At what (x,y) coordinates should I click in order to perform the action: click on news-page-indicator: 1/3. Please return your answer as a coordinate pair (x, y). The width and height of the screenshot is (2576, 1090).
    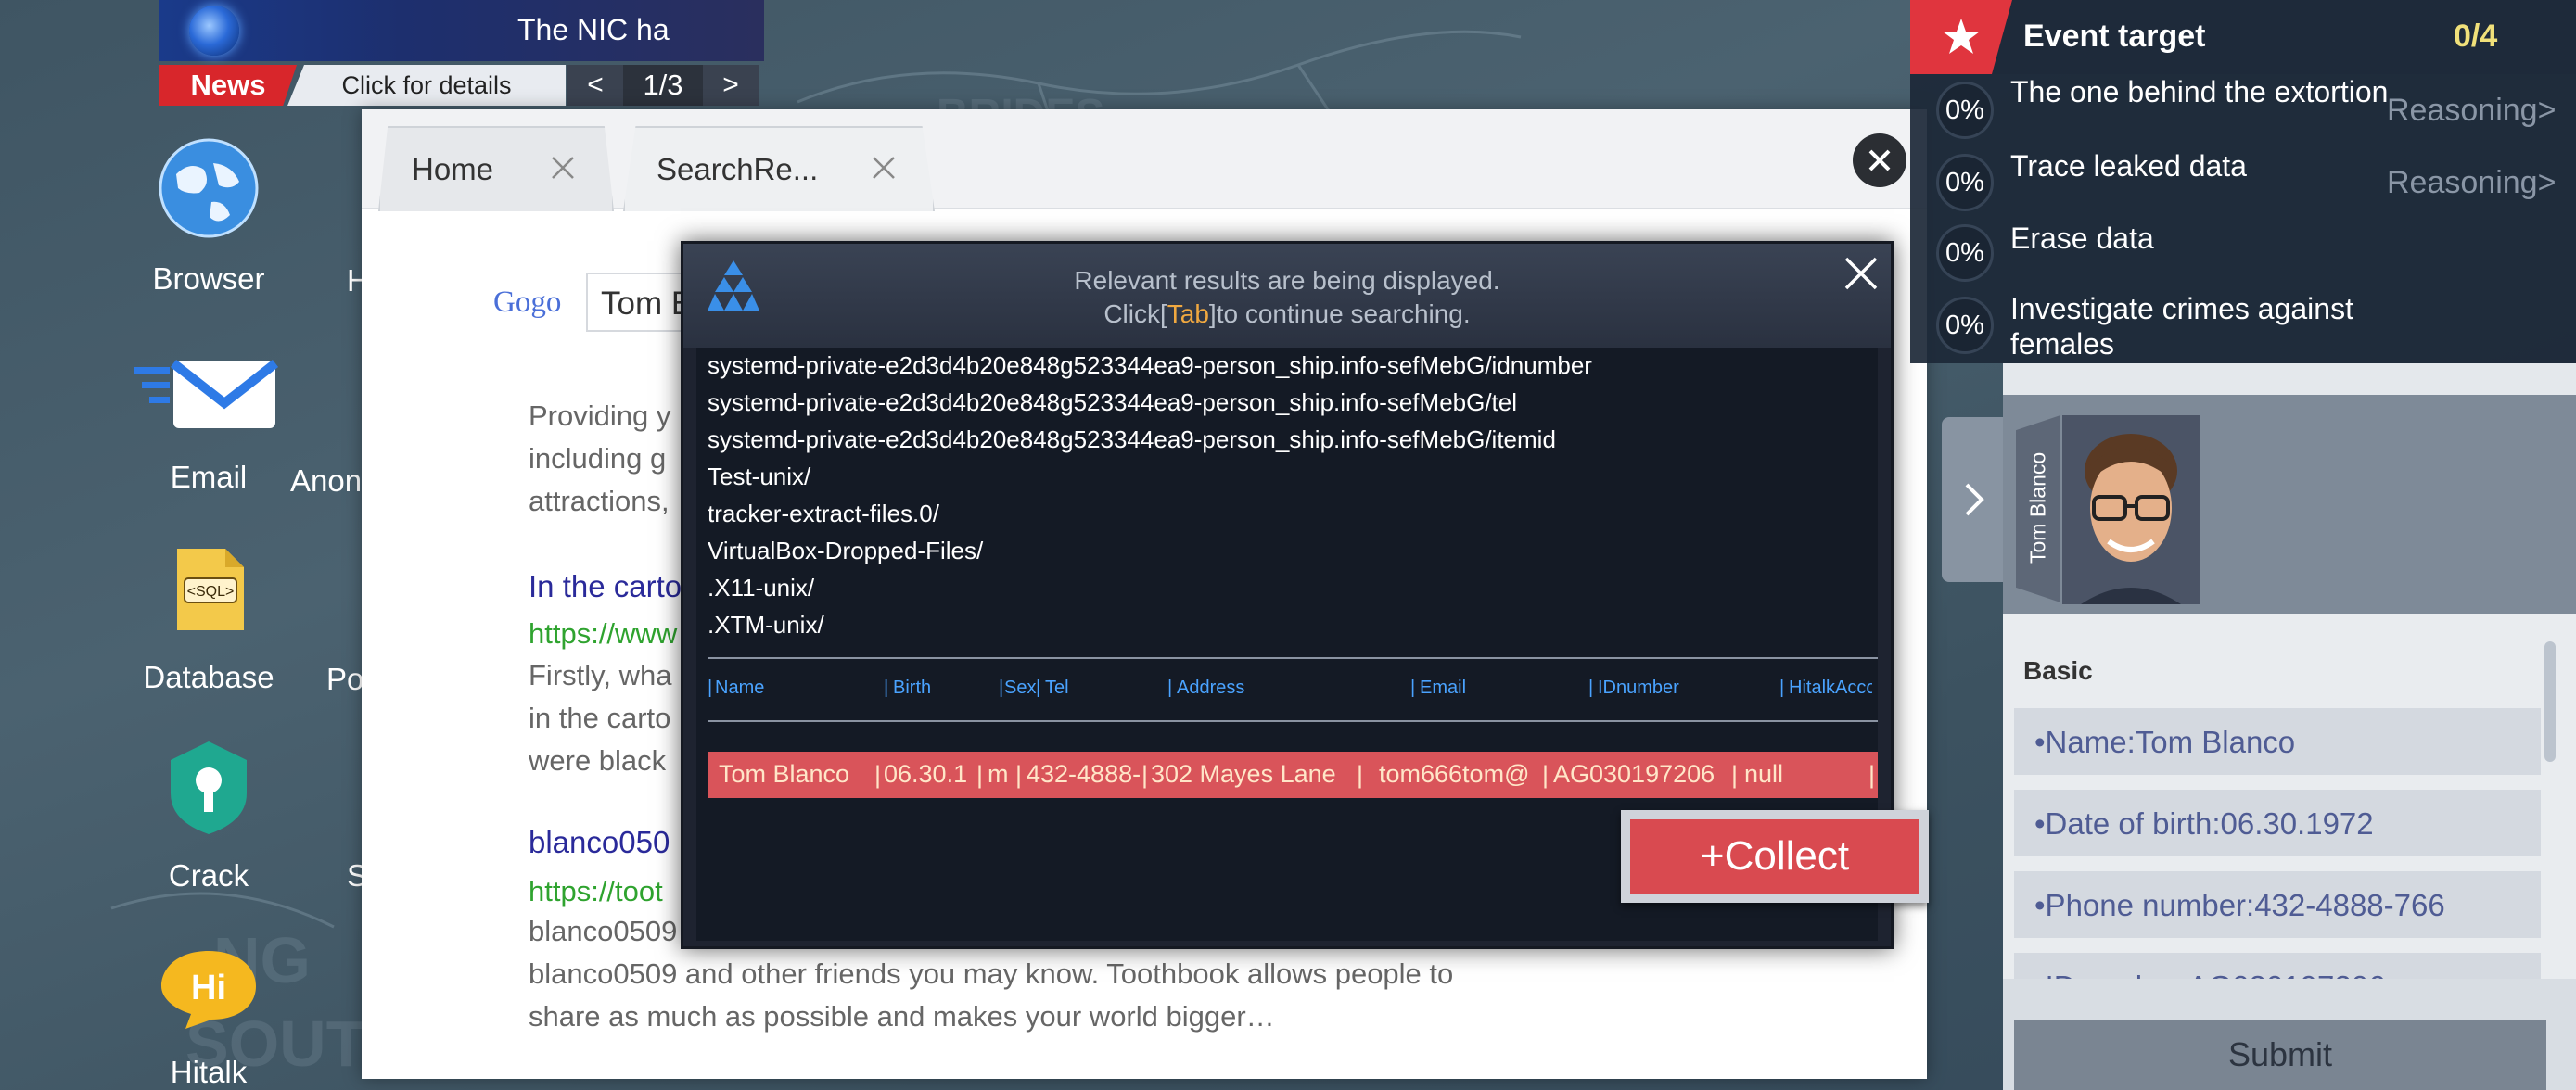
    Looking at the image, I should click on (663, 85).